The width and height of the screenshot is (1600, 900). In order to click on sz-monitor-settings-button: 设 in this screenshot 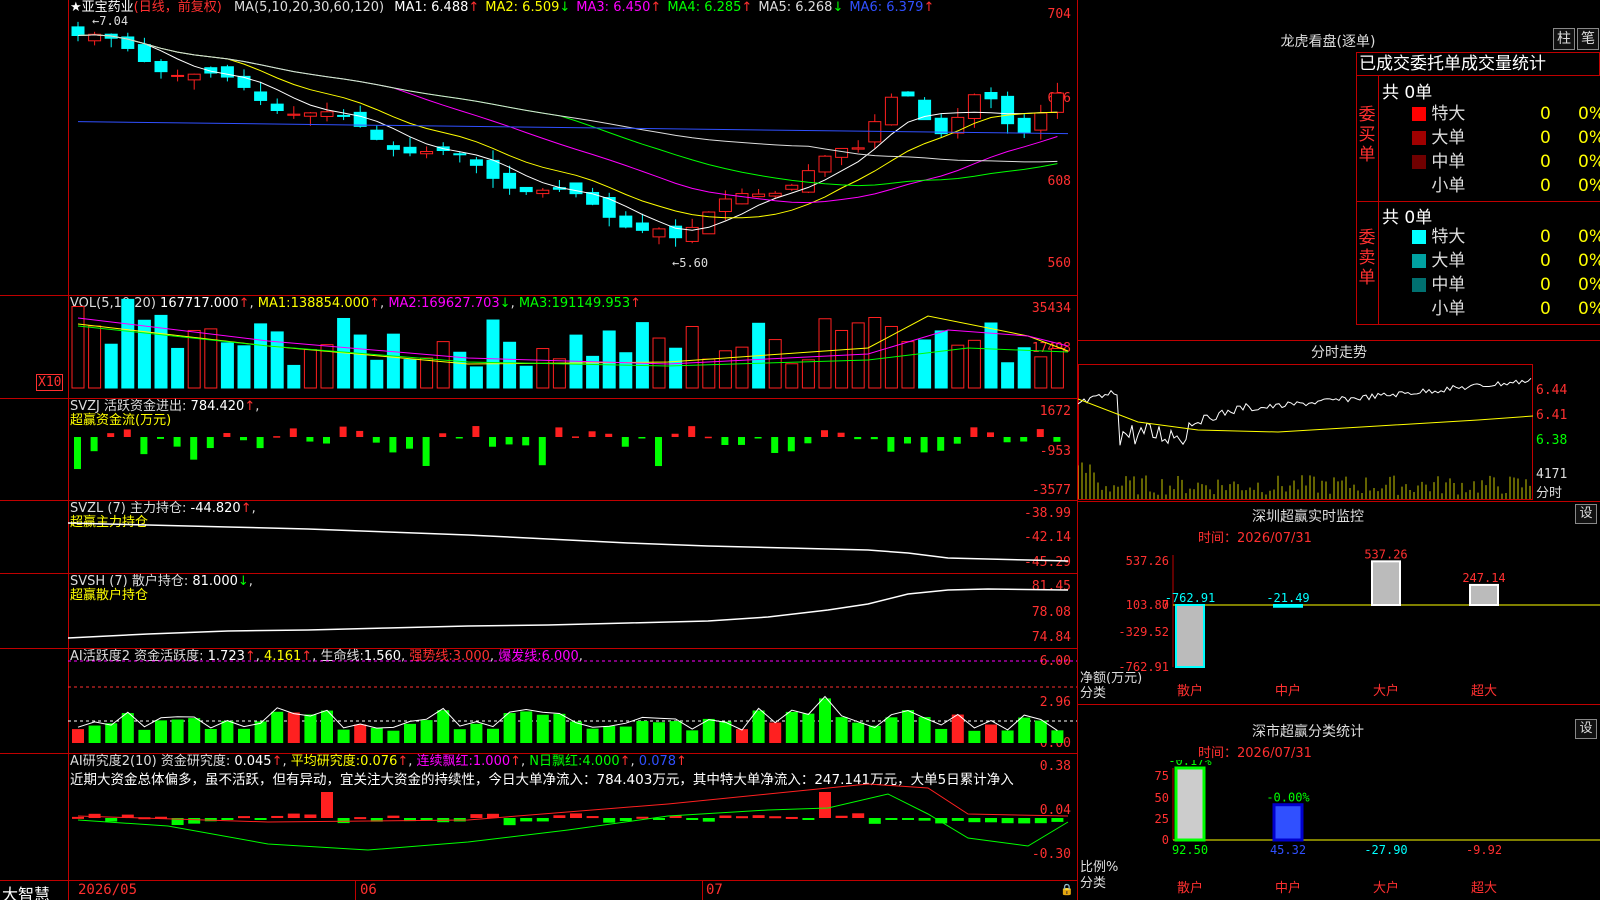, I will do `click(1586, 514)`.